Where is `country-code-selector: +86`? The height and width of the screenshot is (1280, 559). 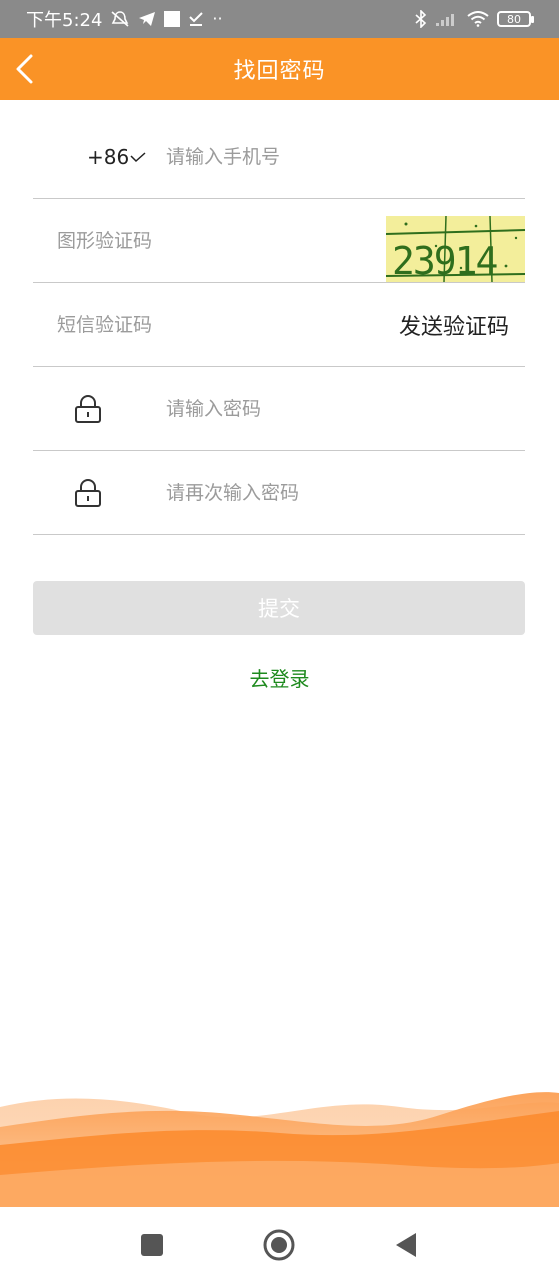
country-code-selector: +86 is located at coordinates (116, 157).